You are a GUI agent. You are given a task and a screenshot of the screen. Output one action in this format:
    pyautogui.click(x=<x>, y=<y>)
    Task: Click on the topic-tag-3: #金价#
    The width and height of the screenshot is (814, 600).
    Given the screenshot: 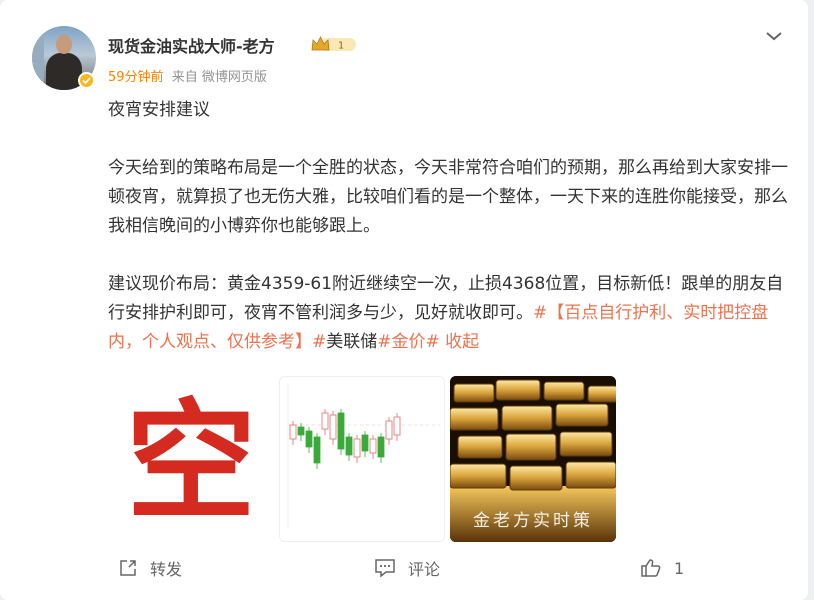 What is the action you would take?
    pyautogui.click(x=408, y=342)
    